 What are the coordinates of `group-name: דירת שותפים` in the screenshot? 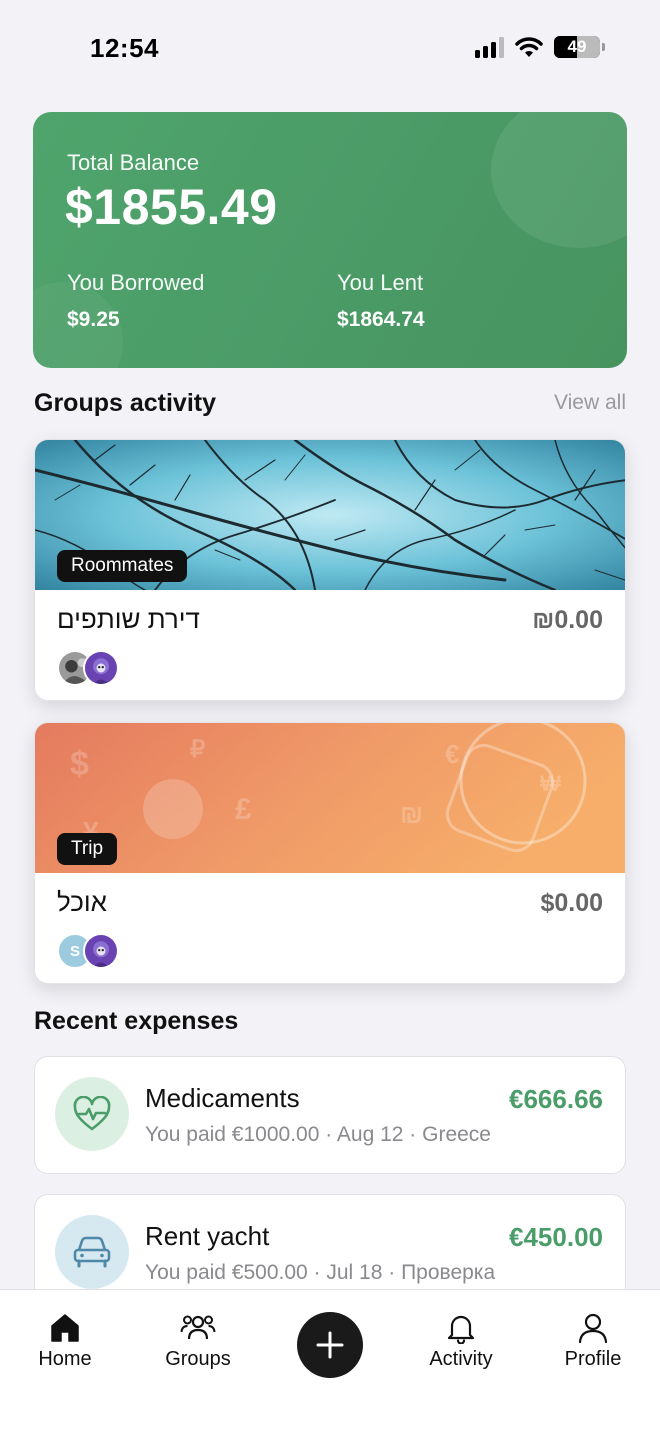 It's located at (128, 619).